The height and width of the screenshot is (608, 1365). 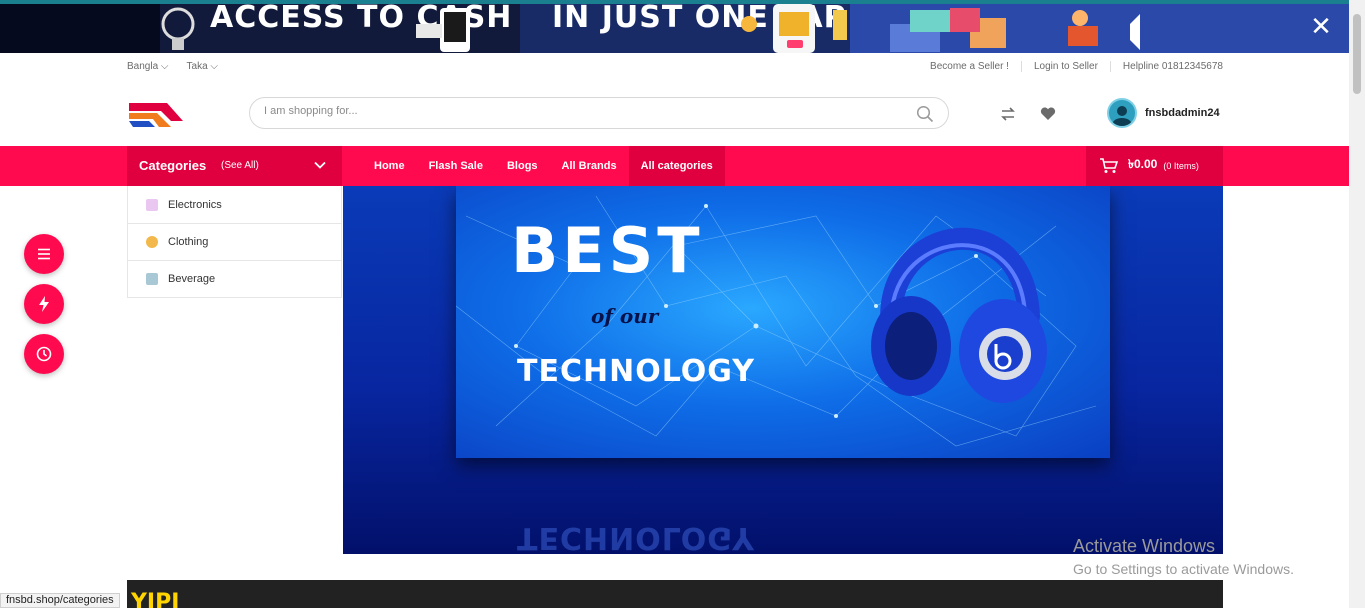 What do you see at coordinates (607, 250) in the screenshot?
I see `hero-title-best: BEST` at bounding box center [607, 250].